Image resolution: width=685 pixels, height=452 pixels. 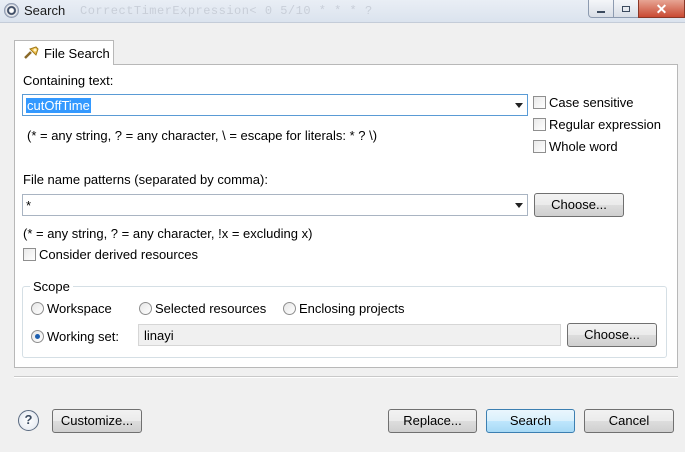 What do you see at coordinates (275, 205) in the screenshot?
I see `file-patterns-combo: *` at bounding box center [275, 205].